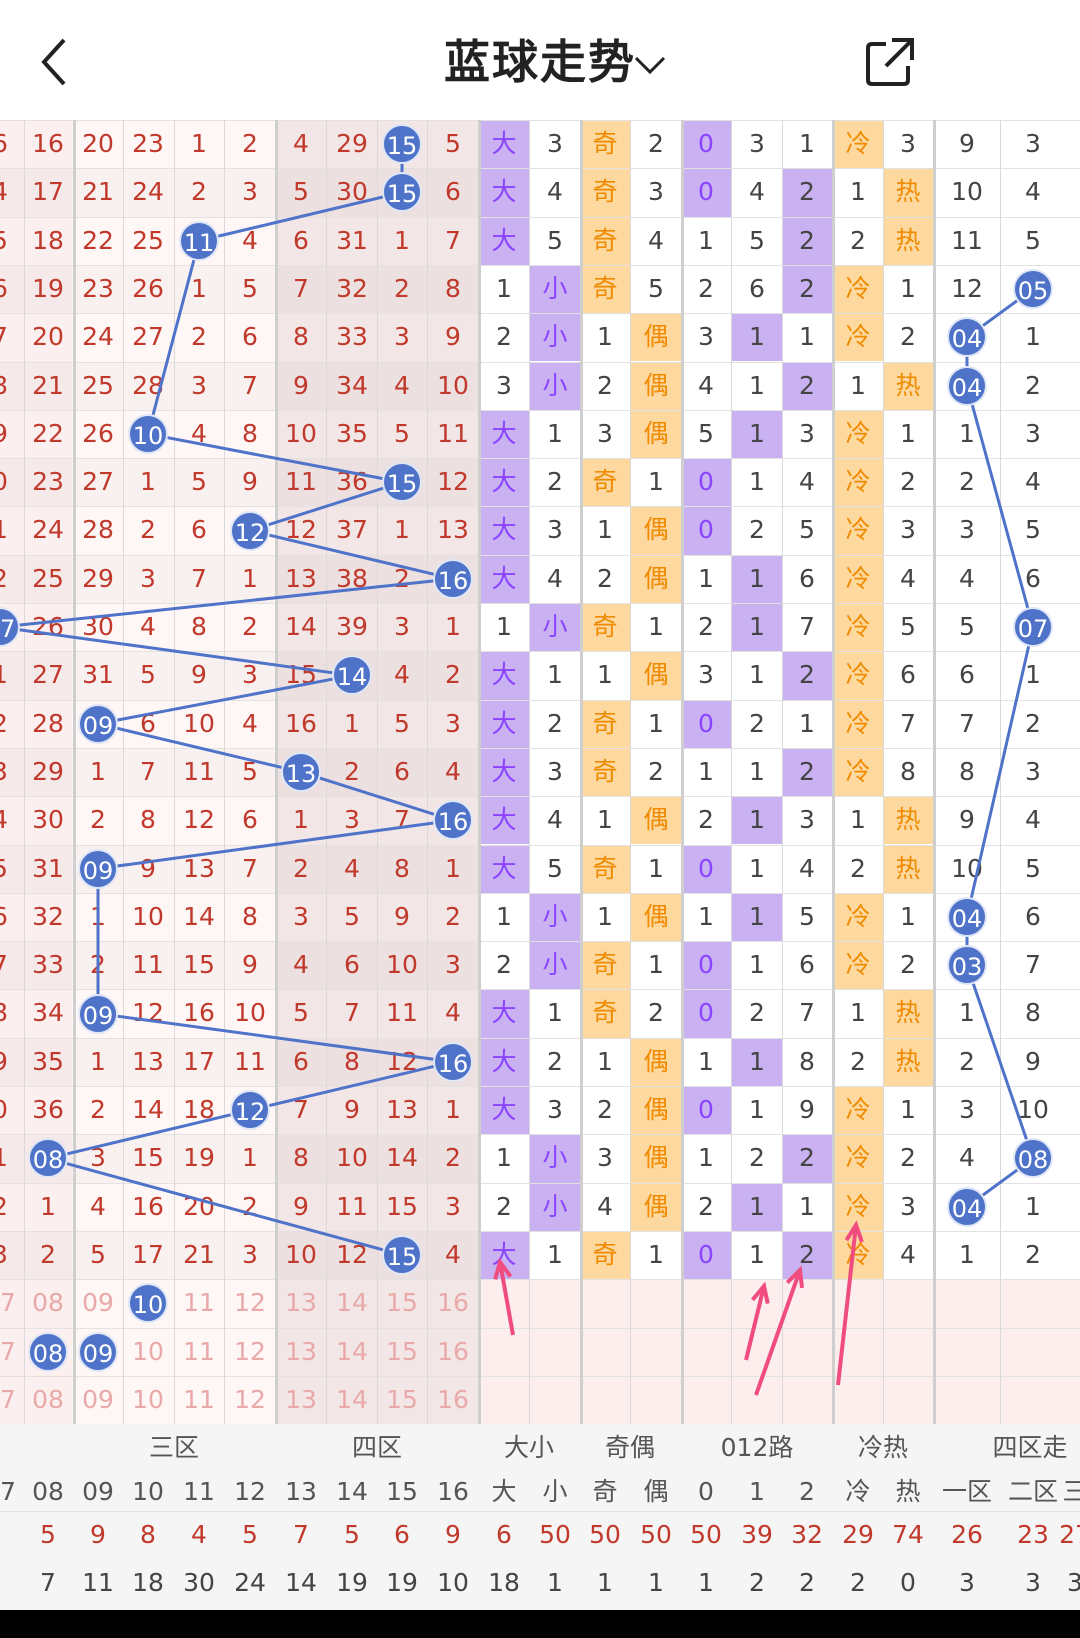 The height and width of the screenshot is (1638, 1080). I want to click on drawn-ball: 07, so click(1033, 627).